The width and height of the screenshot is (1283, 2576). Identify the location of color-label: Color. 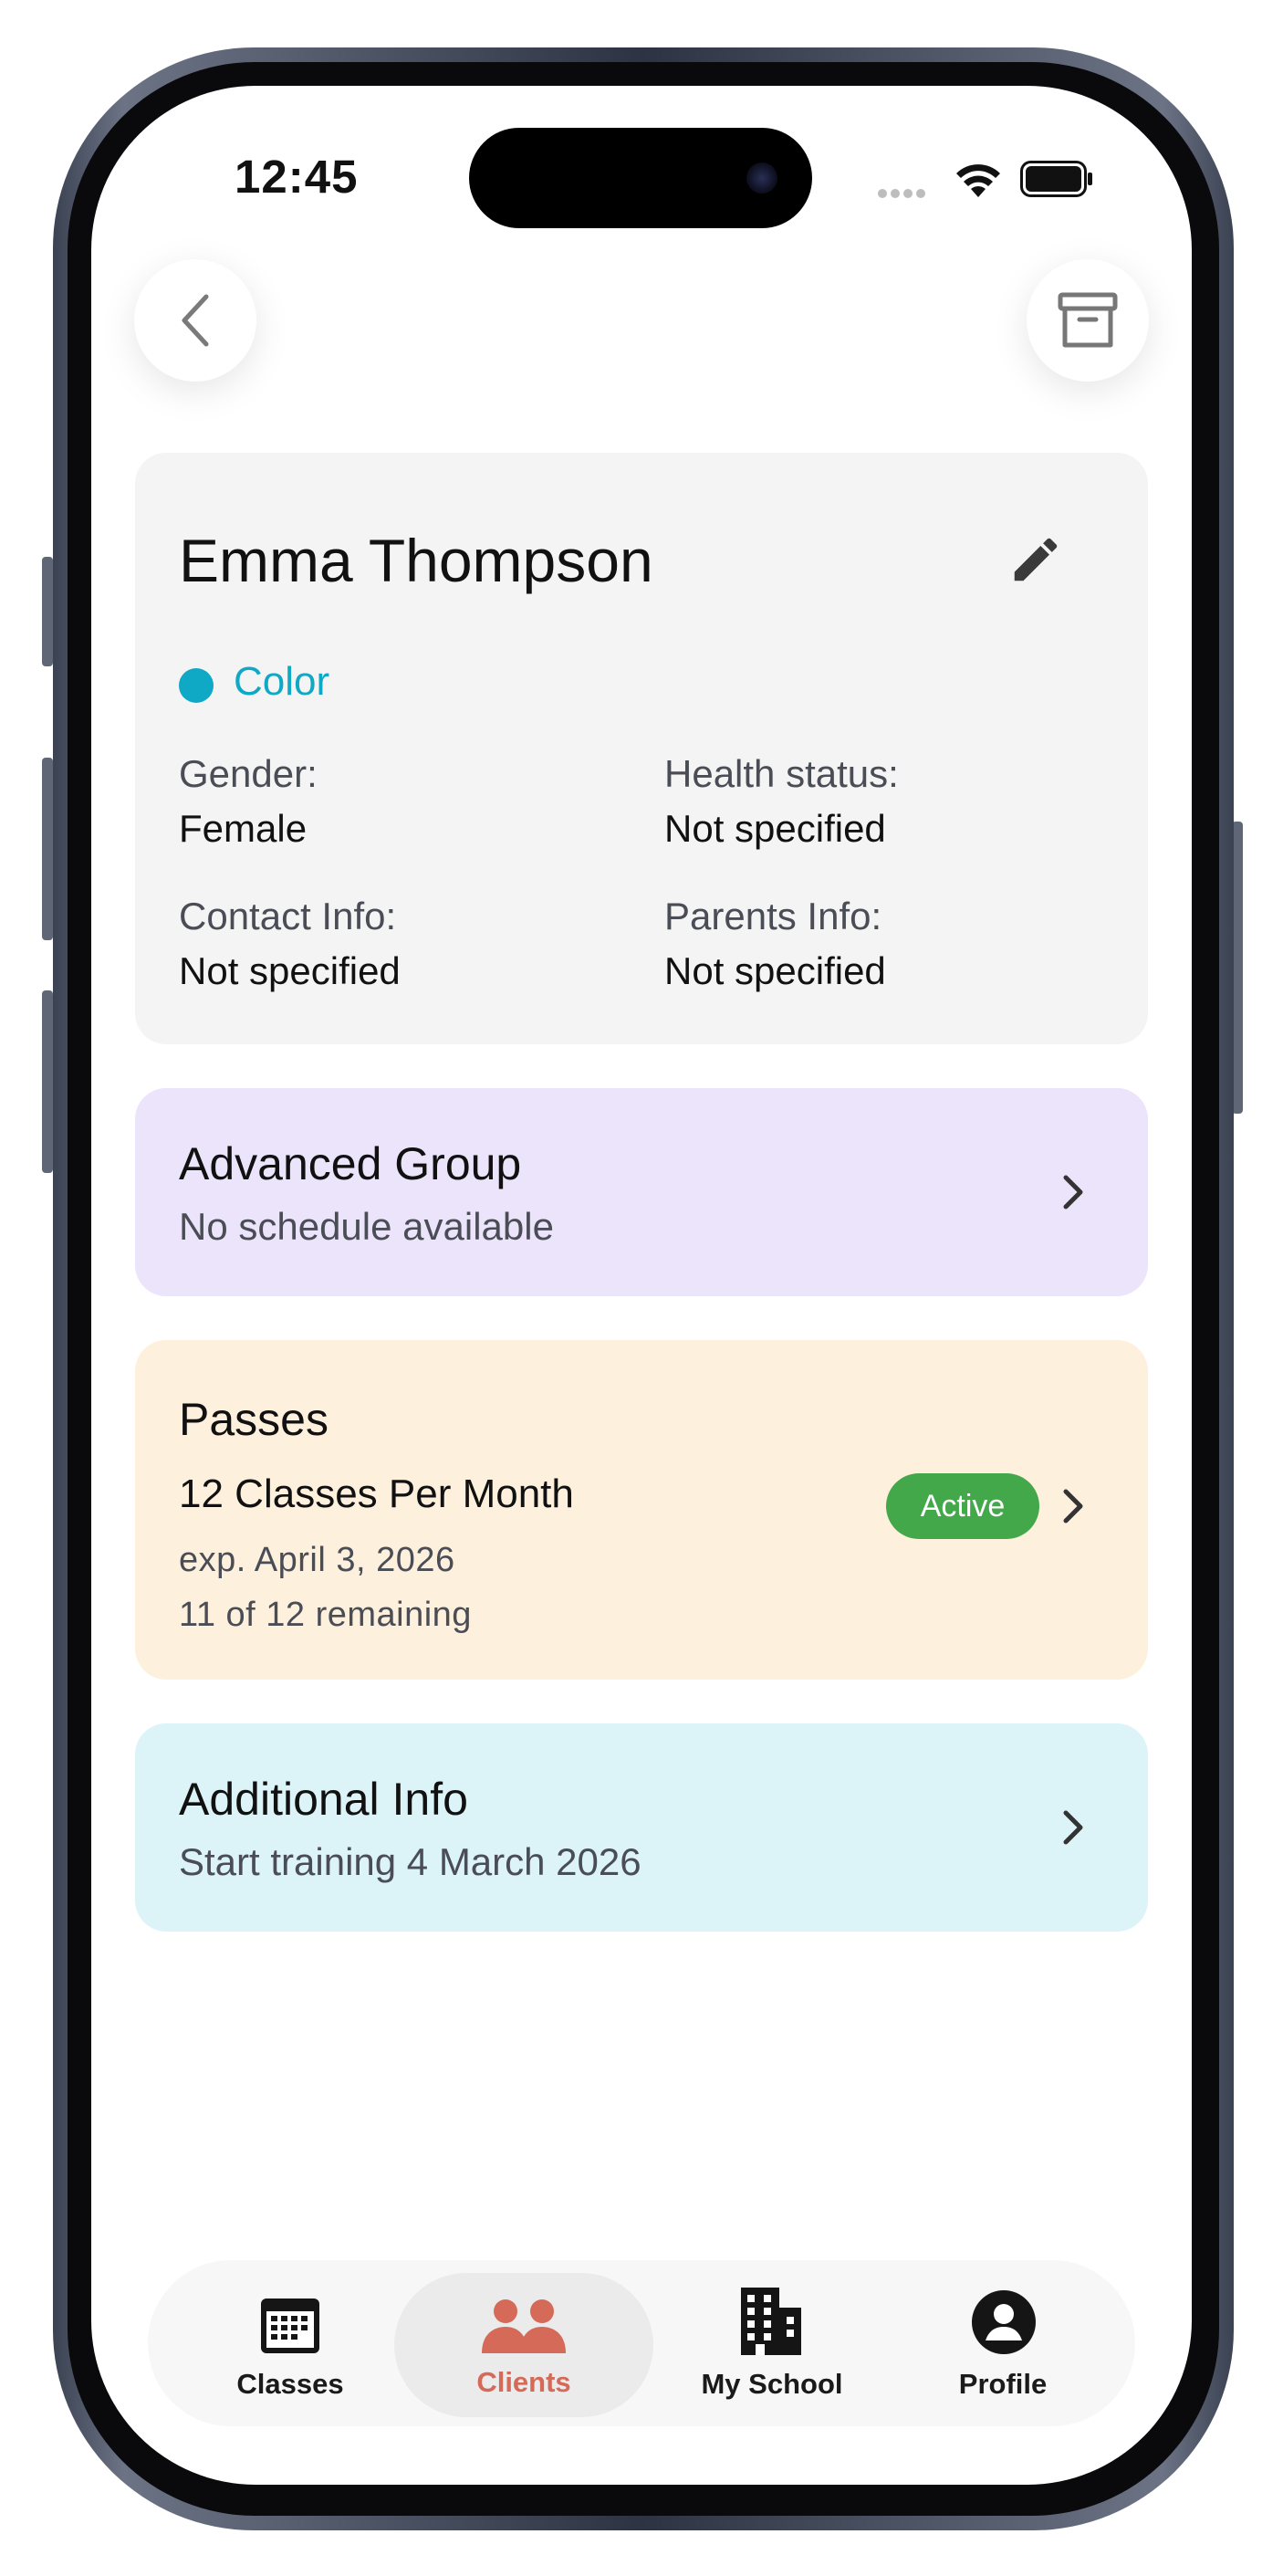
(281, 682).